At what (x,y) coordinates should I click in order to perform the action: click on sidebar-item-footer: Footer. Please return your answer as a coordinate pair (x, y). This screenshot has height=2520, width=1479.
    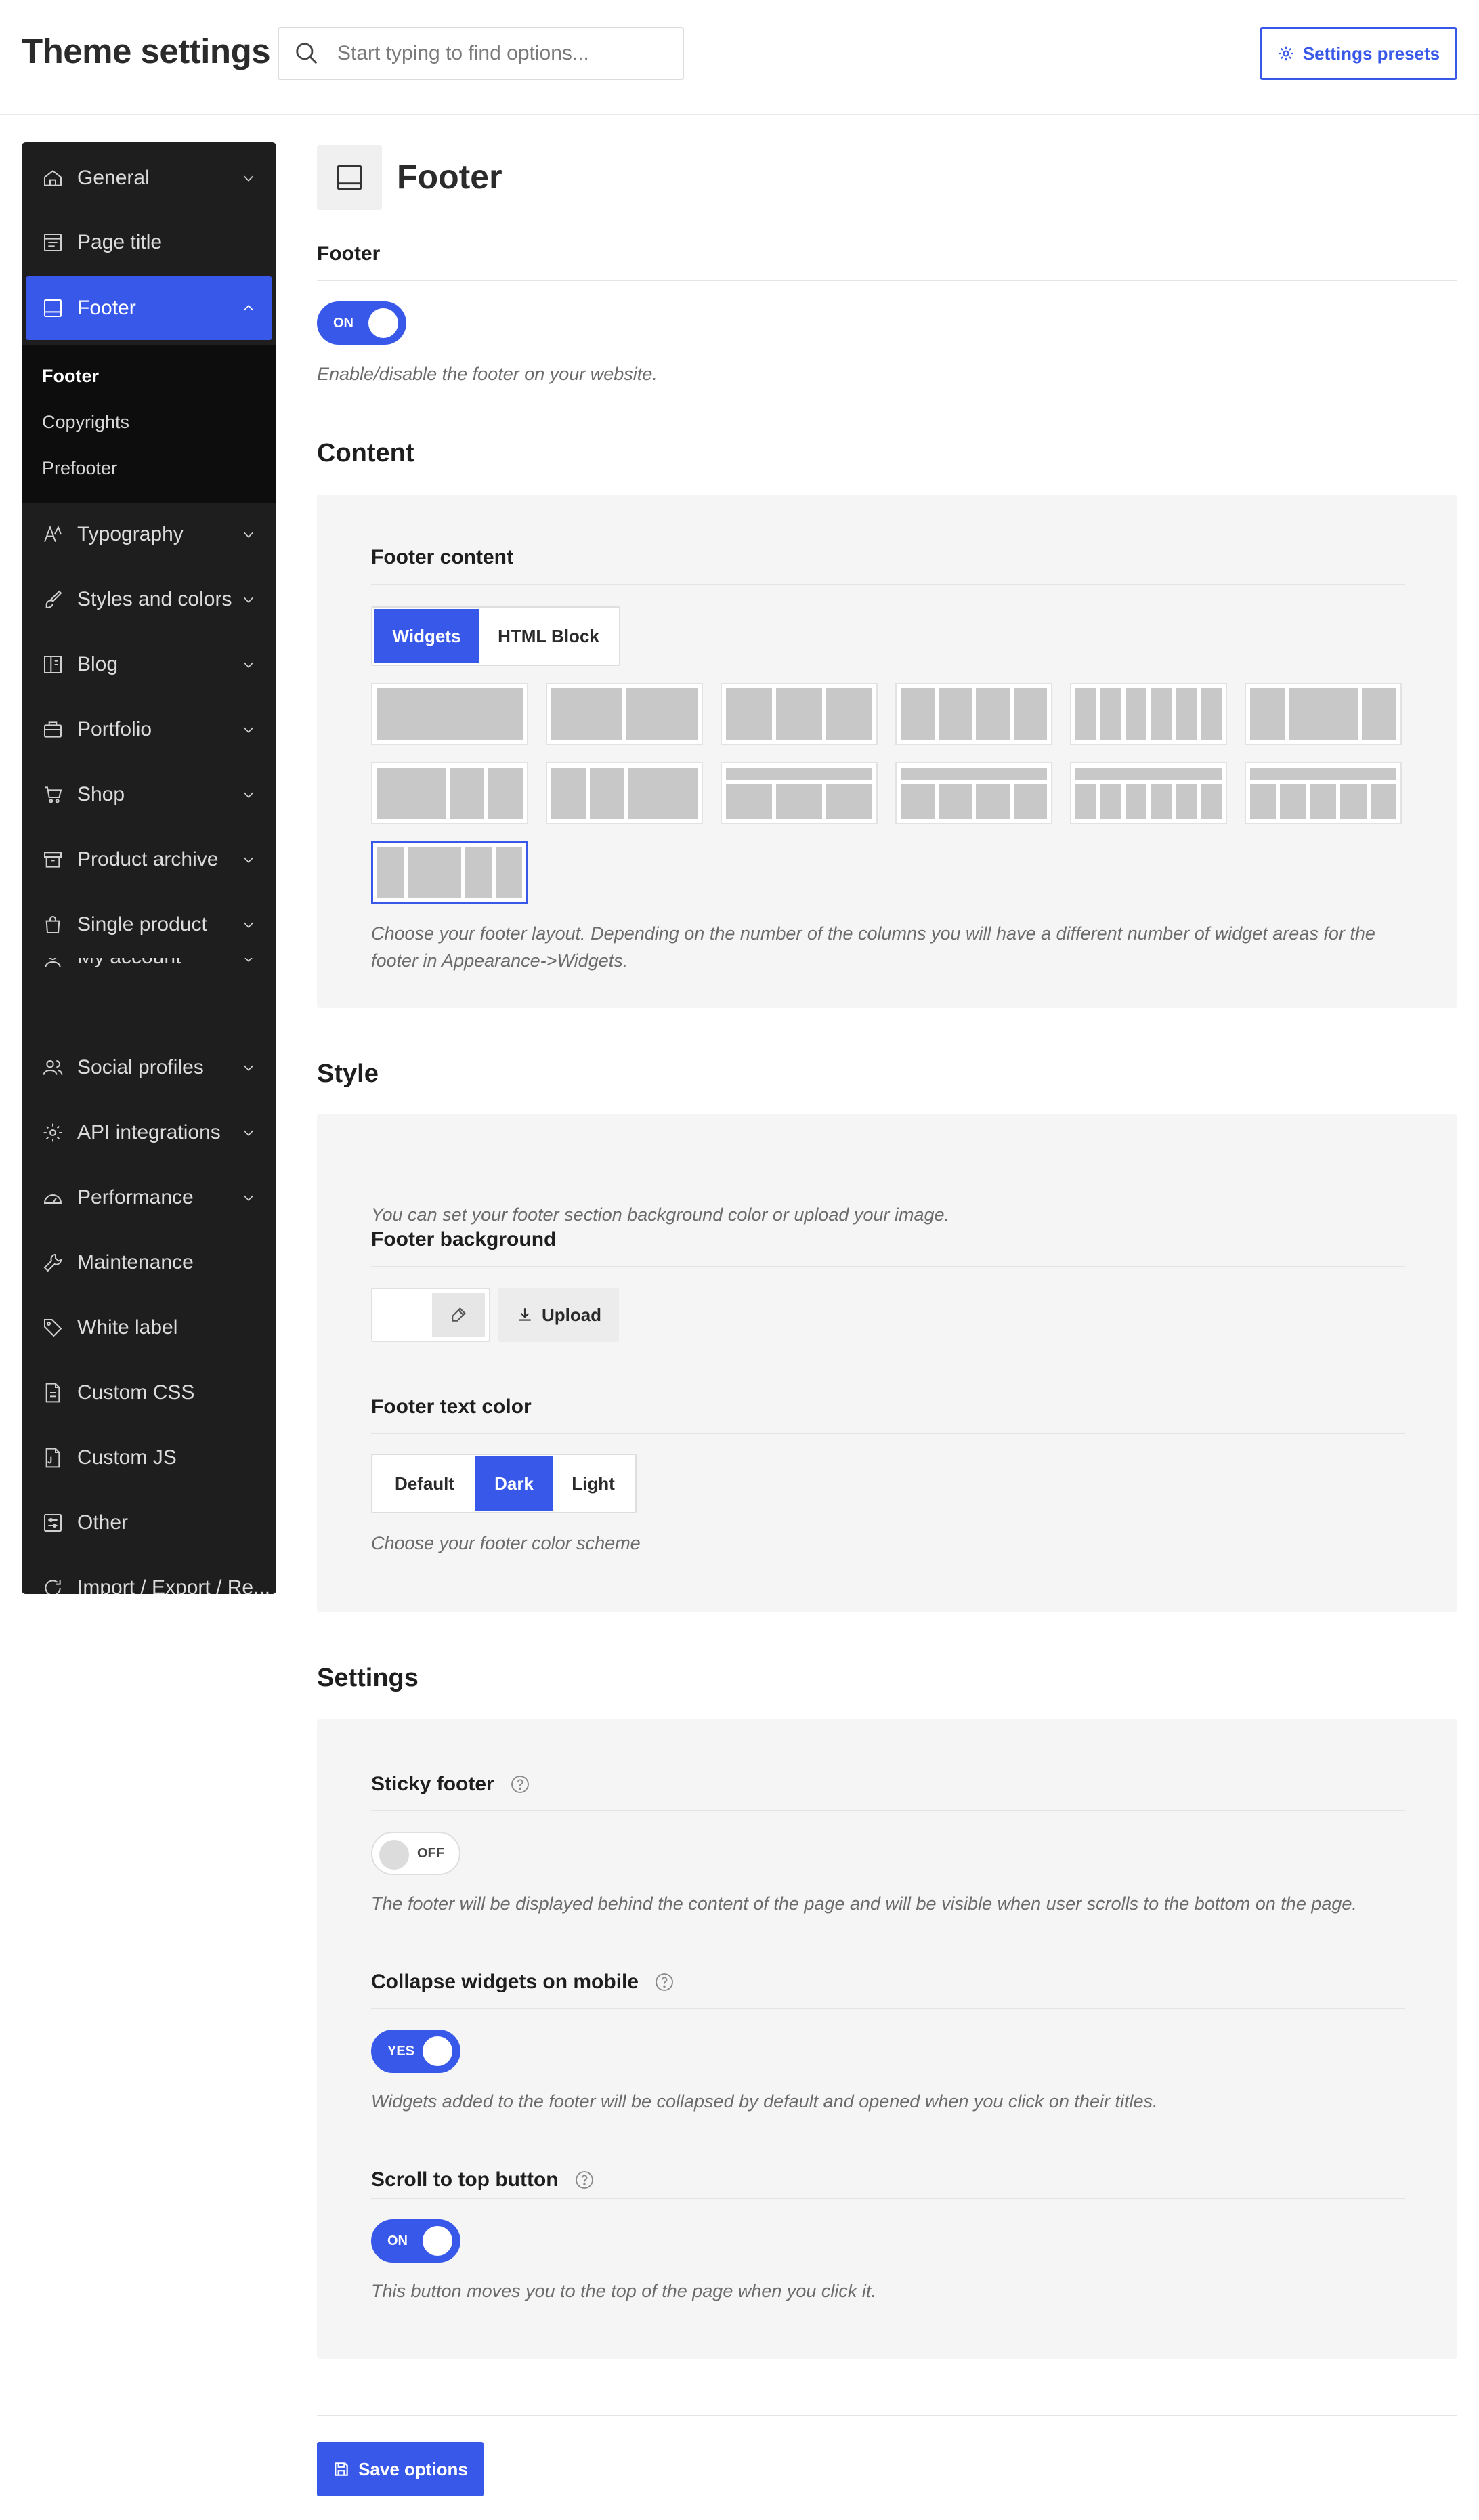
    Looking at the image, I should click on (149, 308).